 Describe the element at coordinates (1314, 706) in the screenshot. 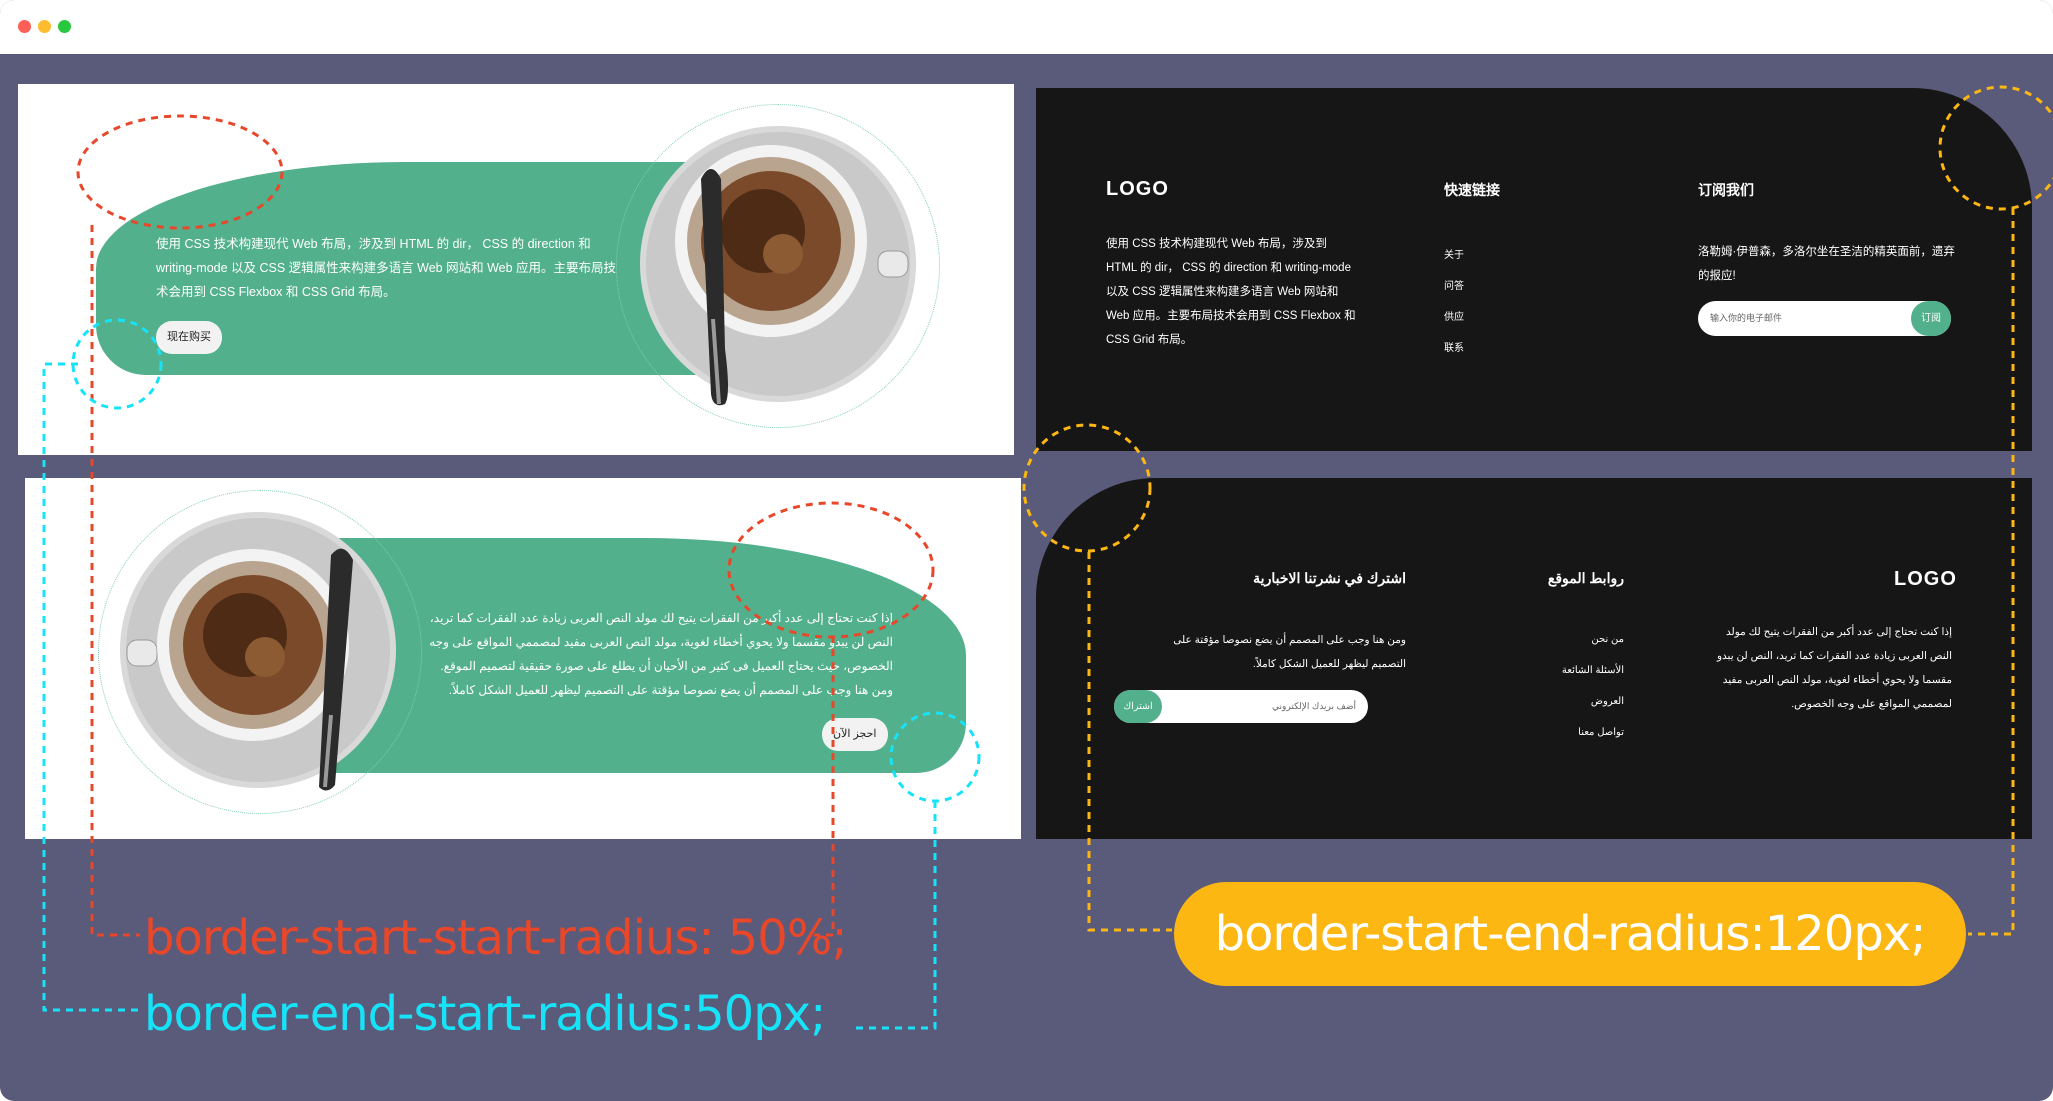

I see `email-input: أضف بريدك الإلكتروني` at that location.